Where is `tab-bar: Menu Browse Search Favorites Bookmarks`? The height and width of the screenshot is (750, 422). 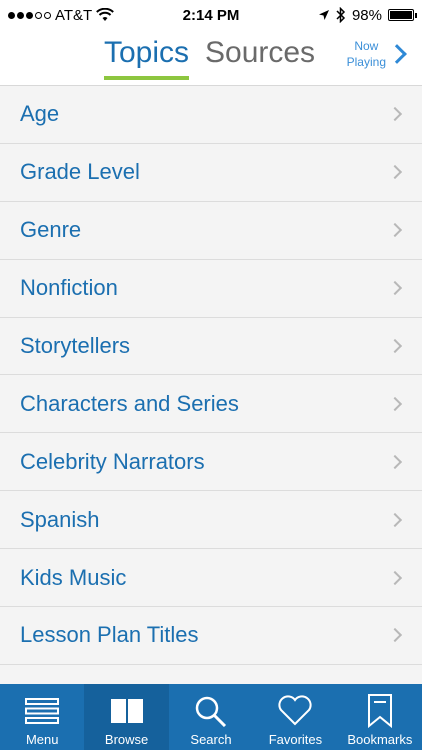
tab-bar: Menu Browse Search Favorites Bookmarks is located at coordinates (211, 717).